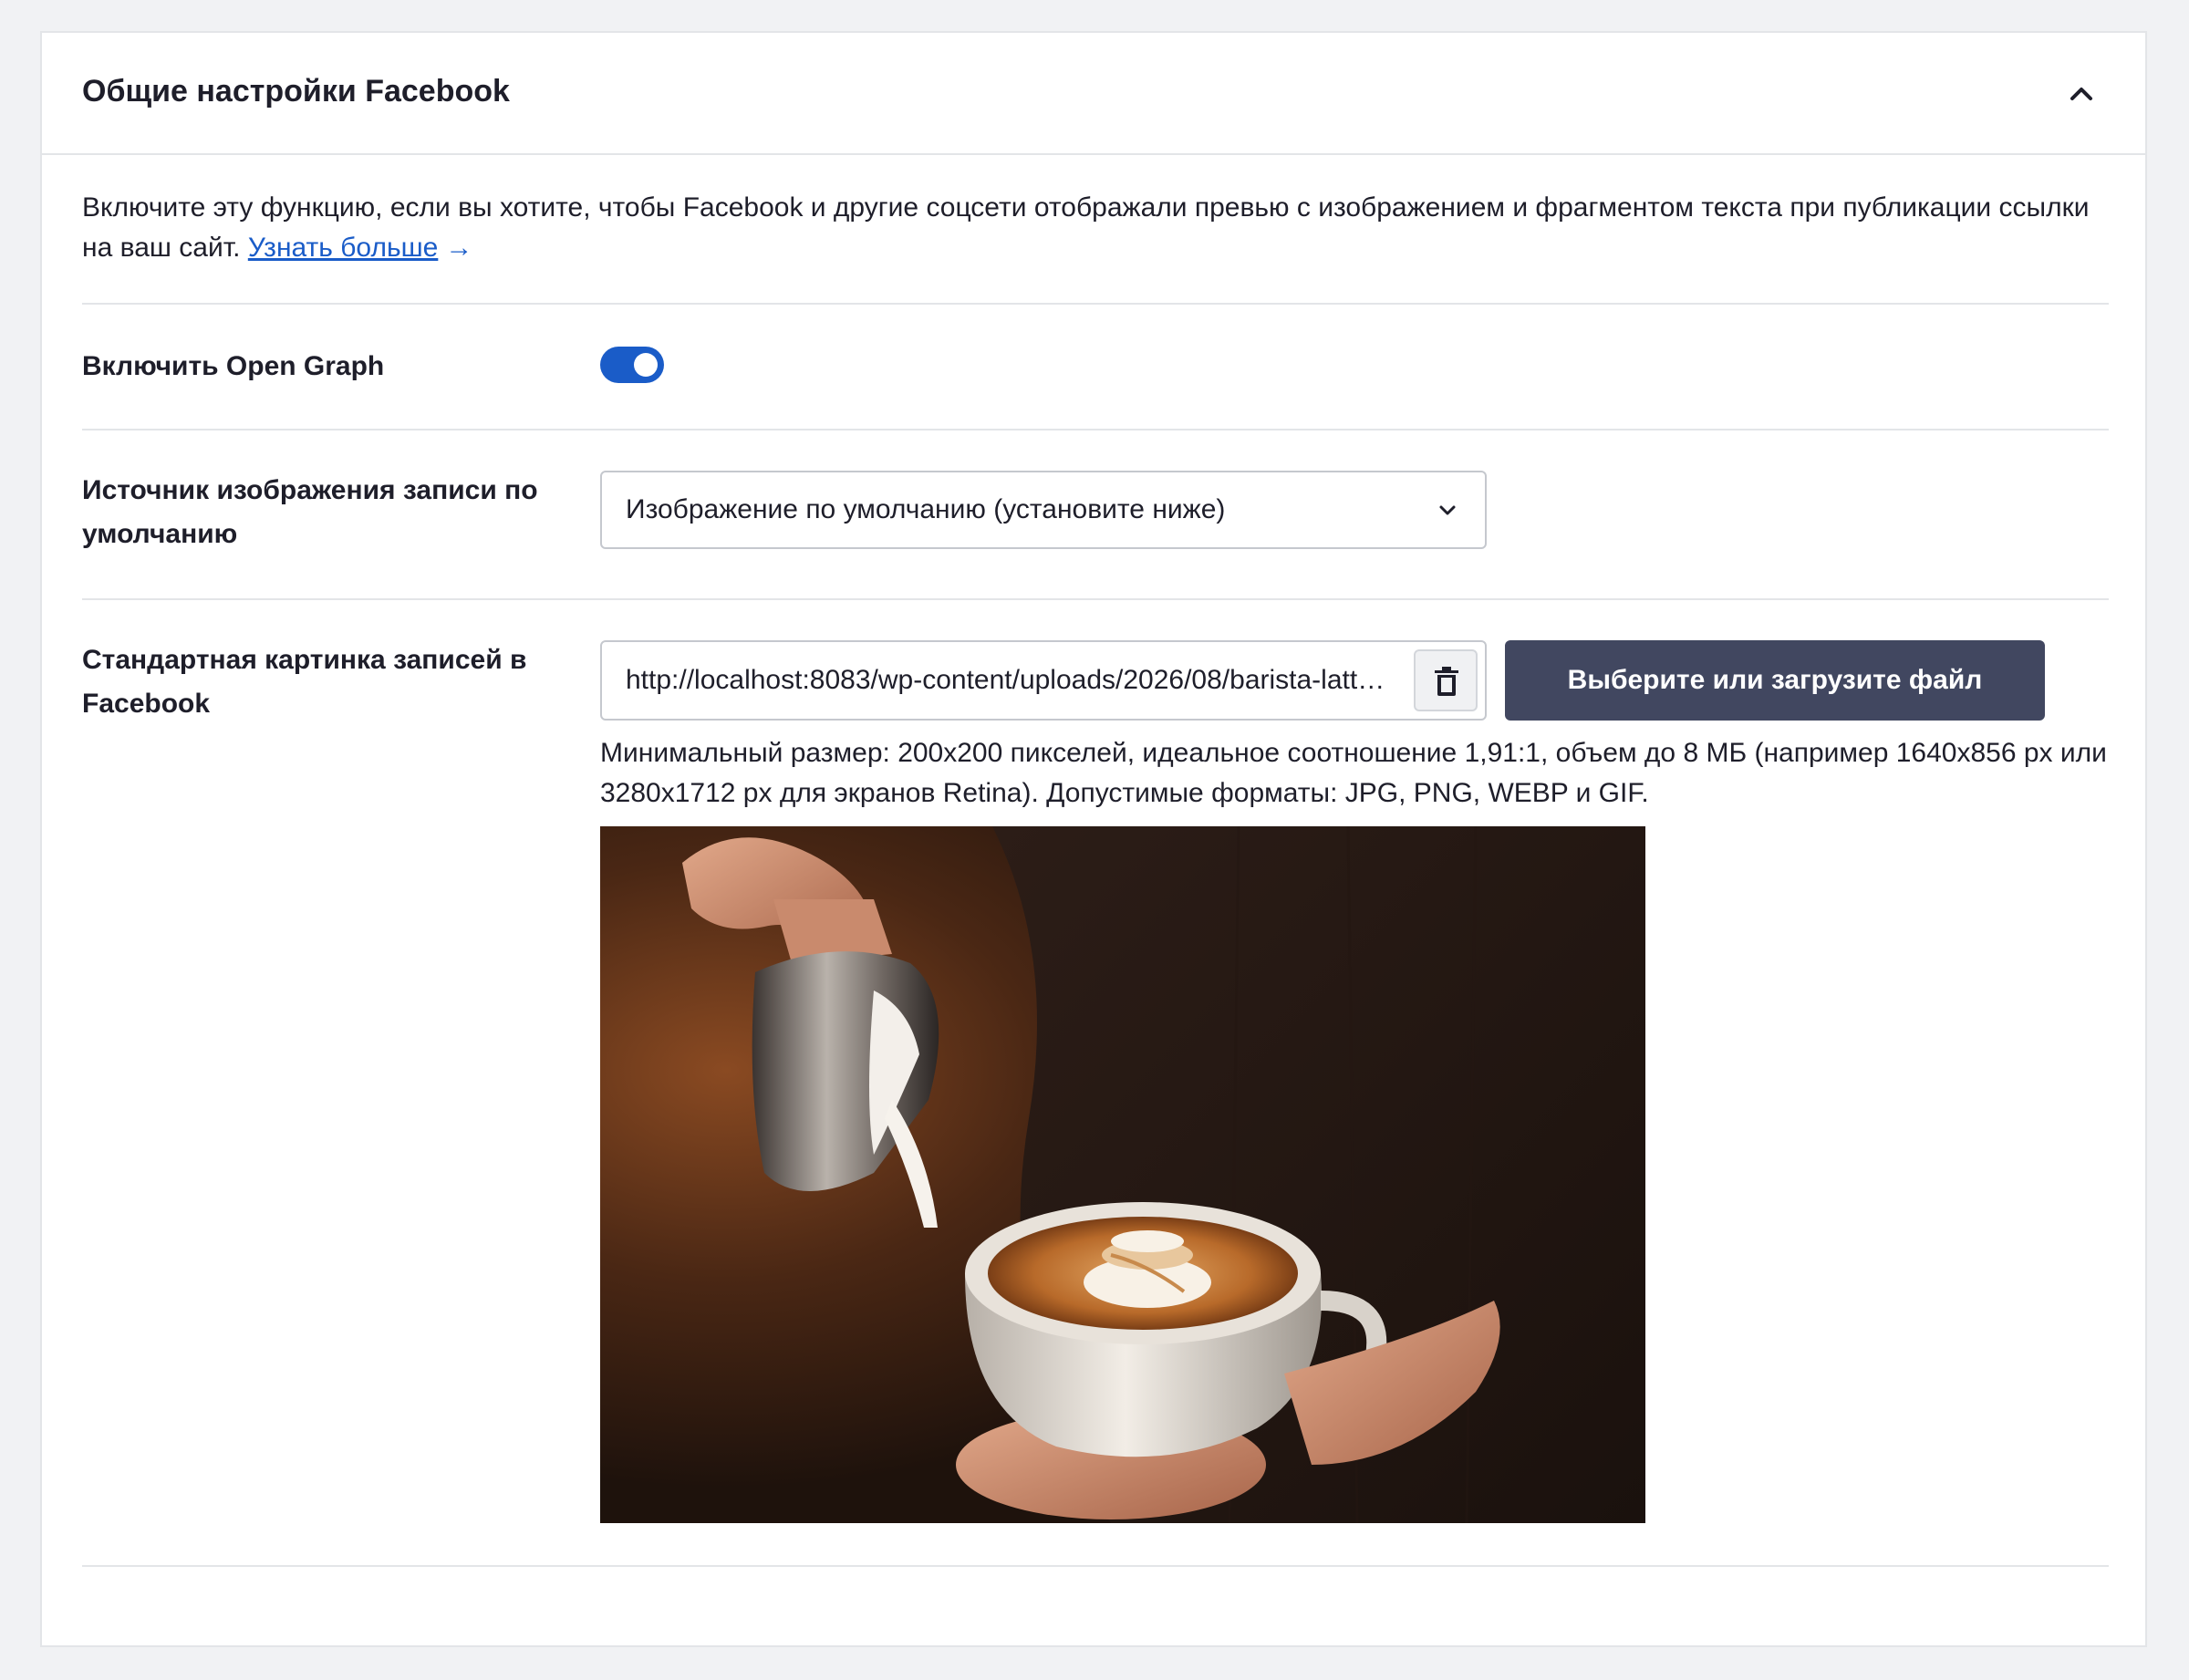 This screenshot has height=1680, width=2189. I want to click on chevron-up-icon, so click(2081, 94).